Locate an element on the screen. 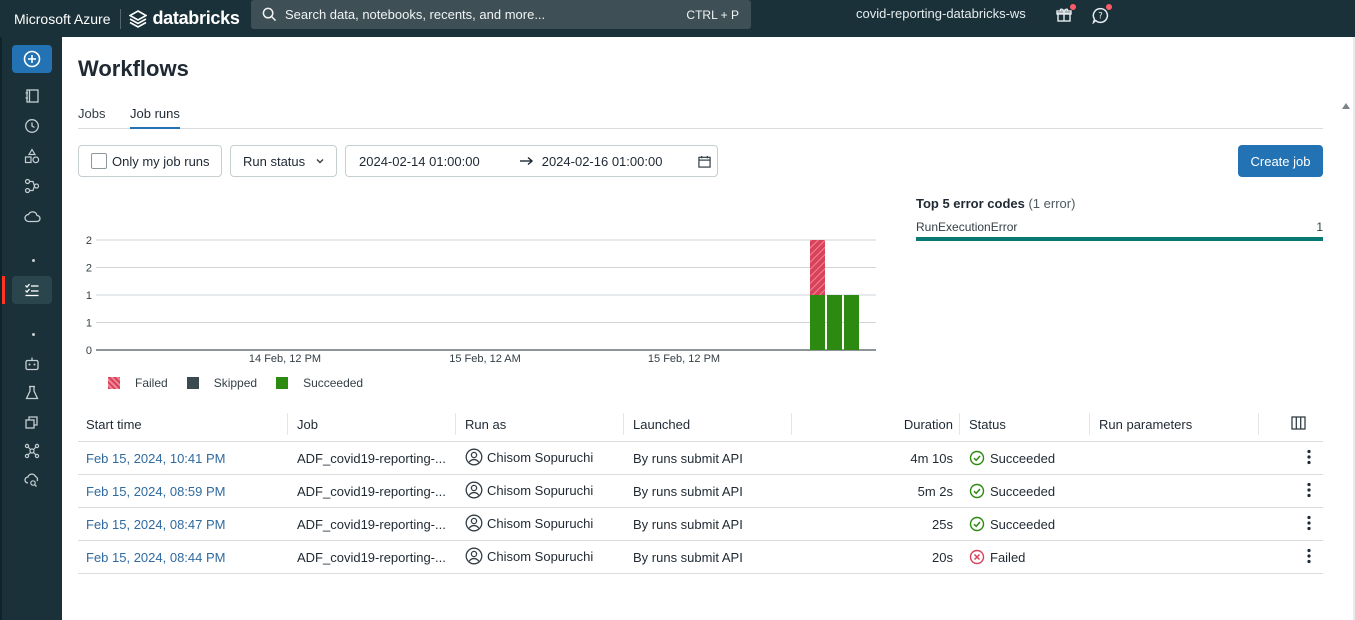 This screenshot has height=620, width=1355. date-range-picker: 2024-02-14 01:00:00 2024-02-16 01:00:00 is located at coordinates (531, 161).